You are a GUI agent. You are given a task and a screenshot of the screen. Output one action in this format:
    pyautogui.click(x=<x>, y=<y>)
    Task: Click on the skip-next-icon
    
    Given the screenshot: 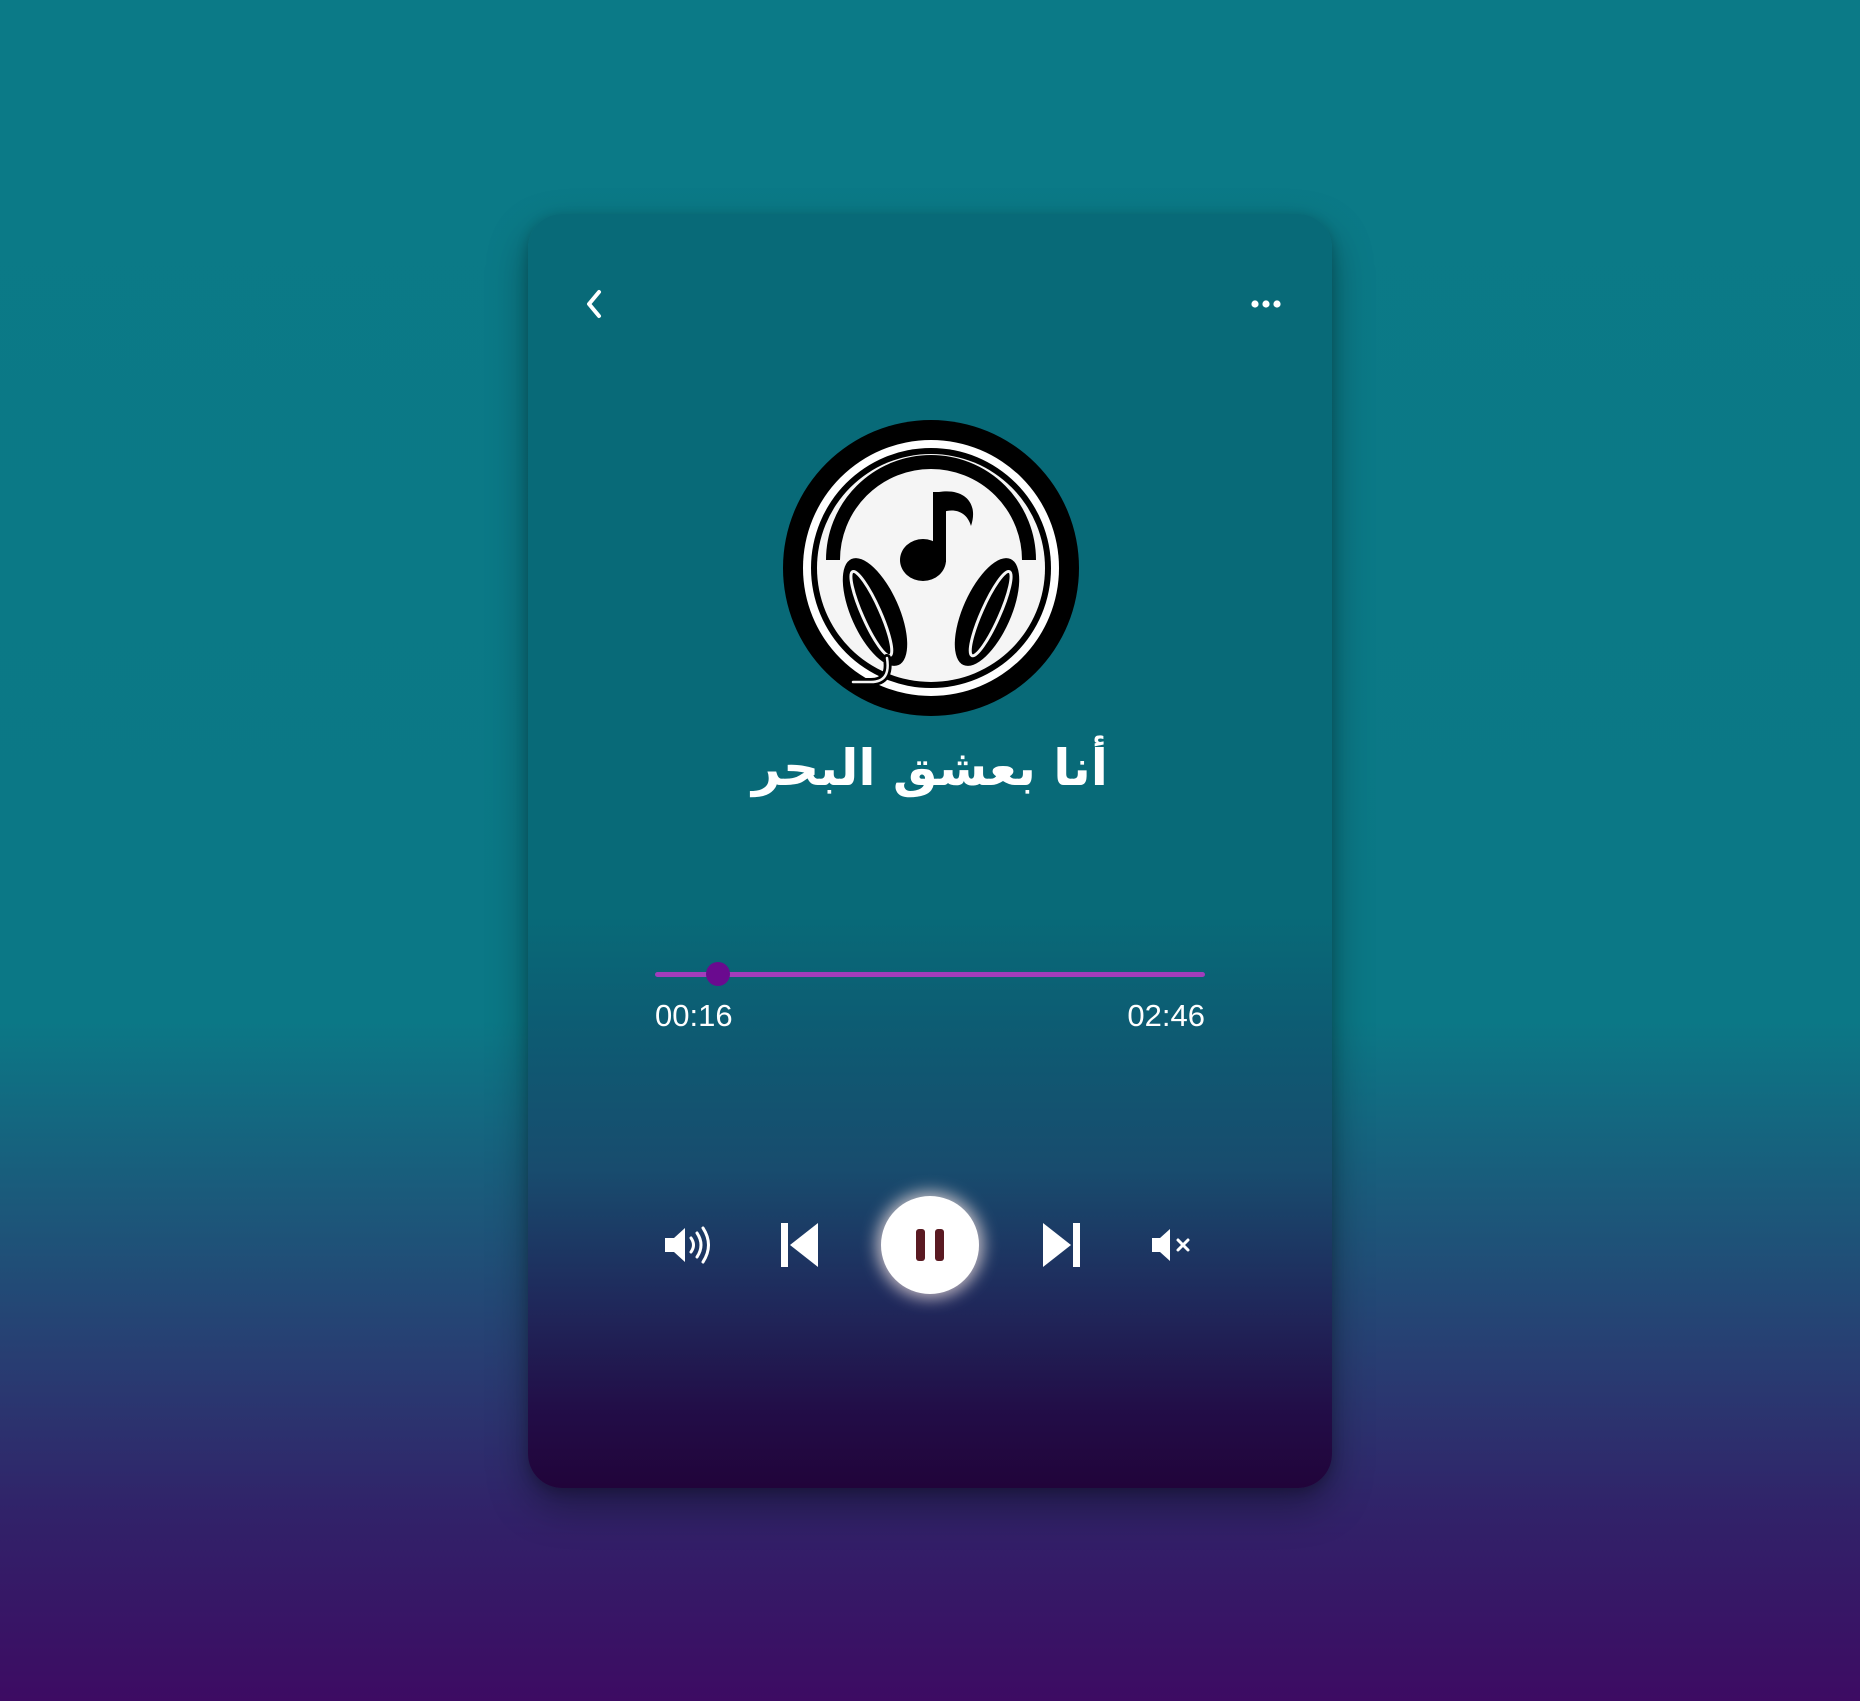 What is the action you would take?
    pyautogui.click(x=1061, y=1245)
    